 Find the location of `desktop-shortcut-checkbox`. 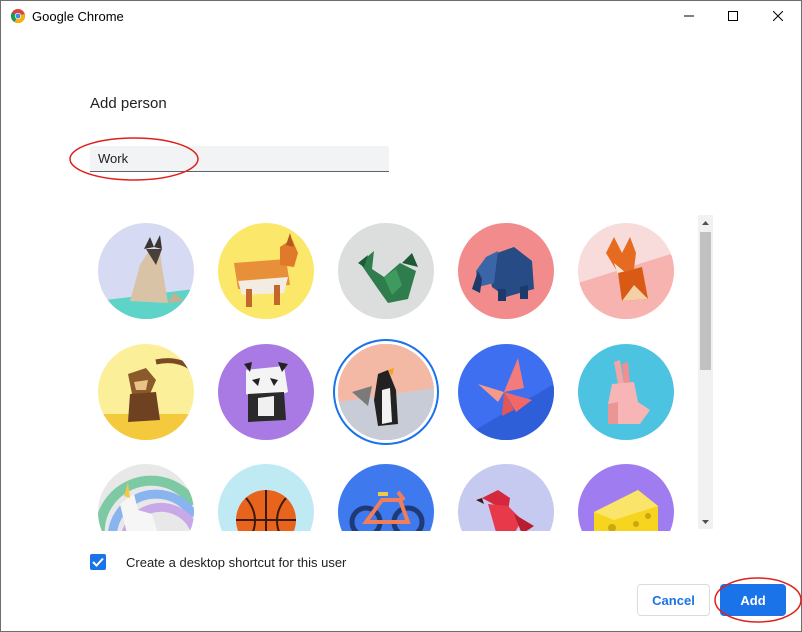

desktop-shortcut-checkbox is located at coordinates (98, 562).